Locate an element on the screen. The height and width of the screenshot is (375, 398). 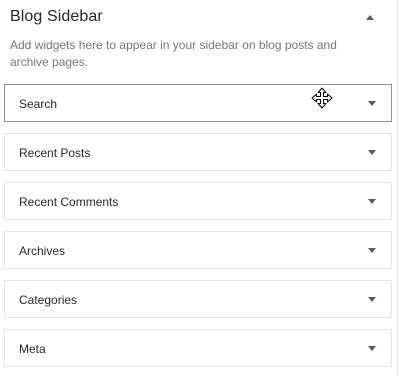
widget-categories: Categories is located at coordinates (198, 299).